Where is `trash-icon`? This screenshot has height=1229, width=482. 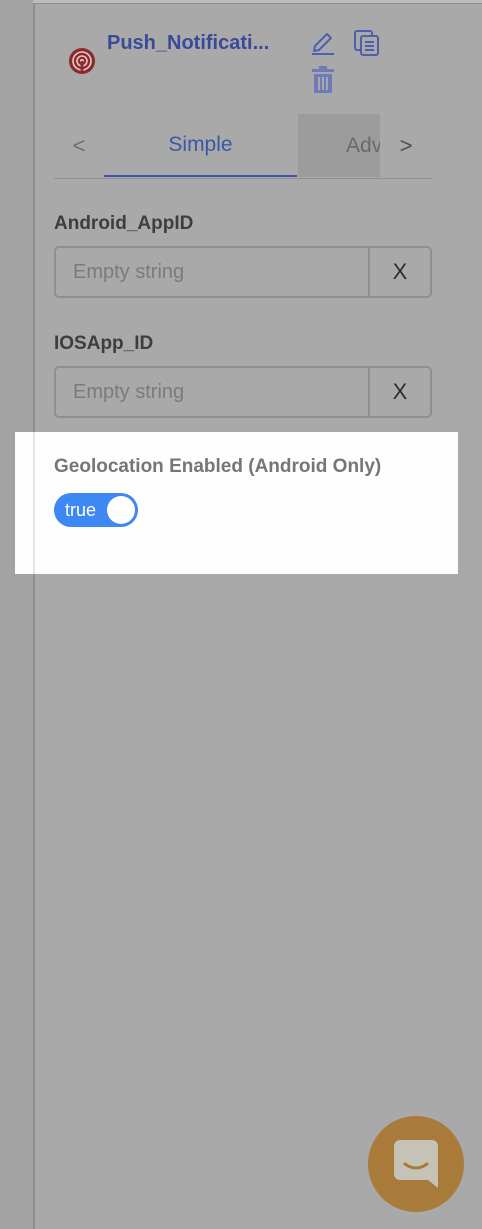 trash-icon is located at coordinates (323, 80).